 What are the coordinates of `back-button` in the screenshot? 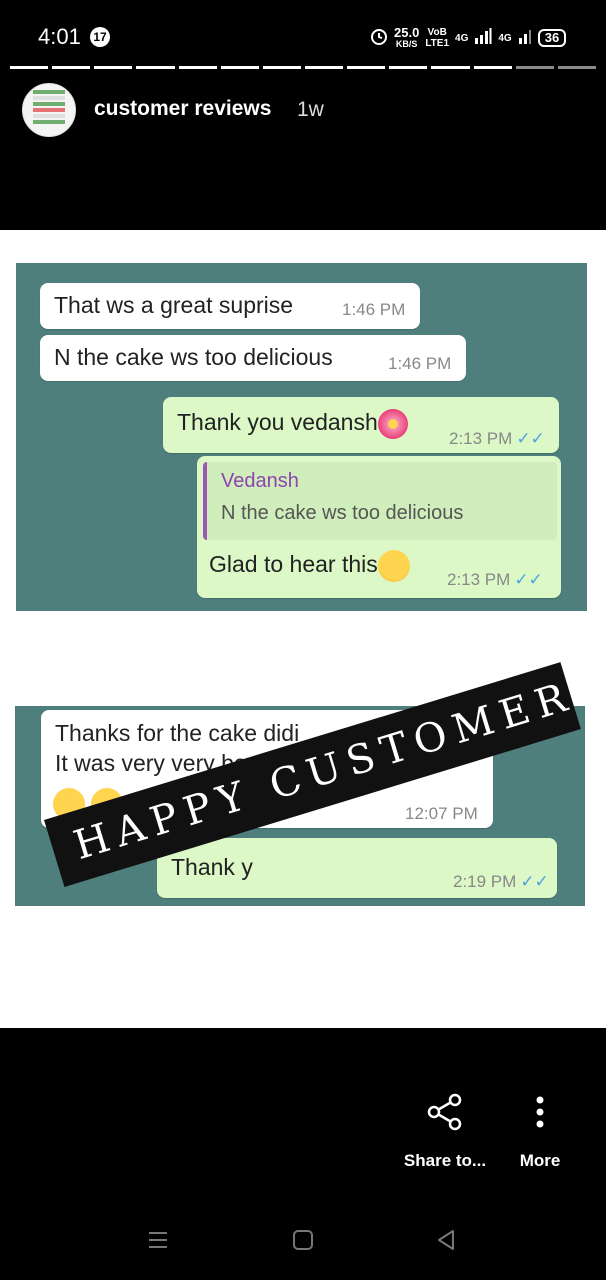 It's located at (446, 1242).